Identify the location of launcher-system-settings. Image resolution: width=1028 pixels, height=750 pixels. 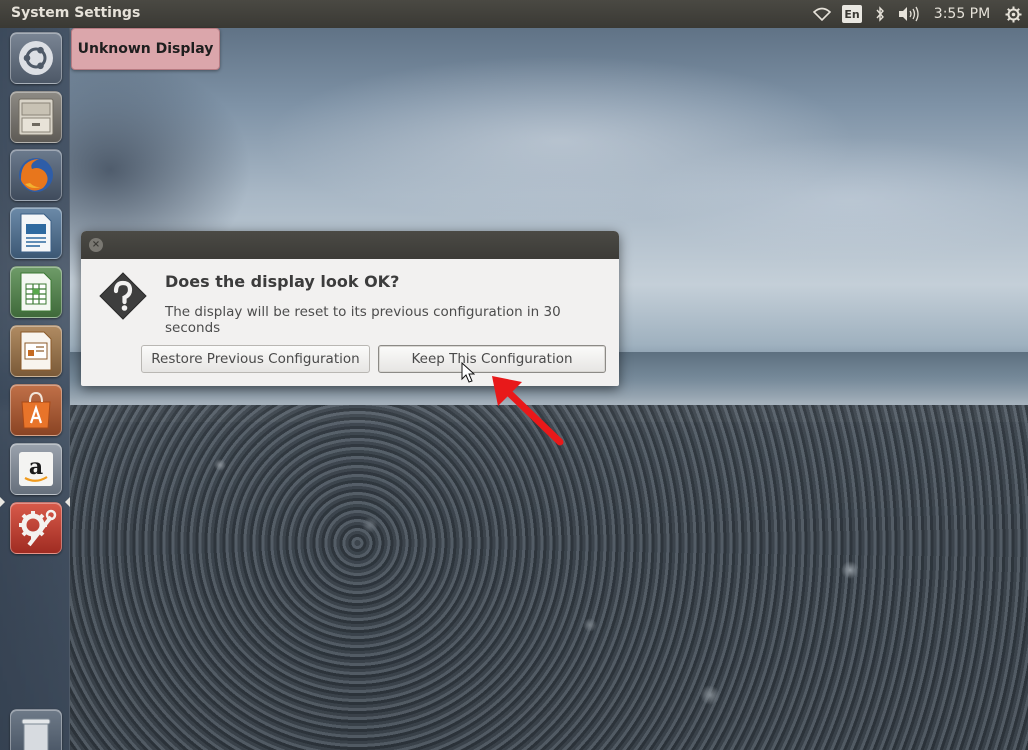
(36, 528).